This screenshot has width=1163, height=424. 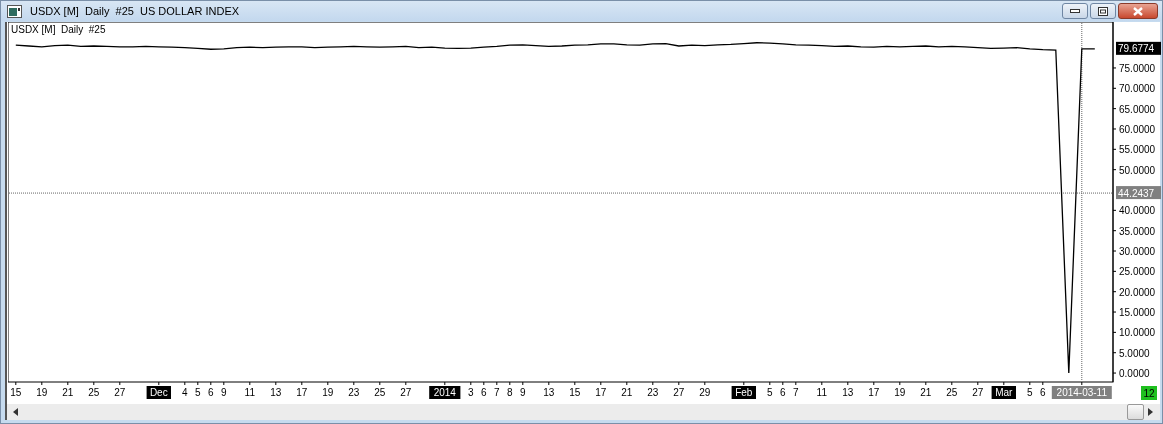 I want to click on scroll-left-icon, so click(x=16, y=412).